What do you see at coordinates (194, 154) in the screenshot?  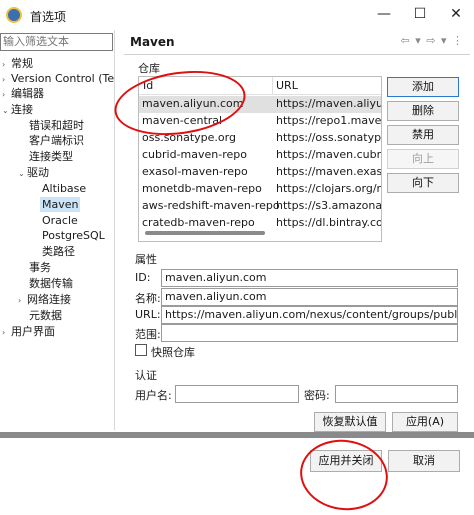 I see `row-id: cubrid-maven-repo` at bounding box center [194, 154].